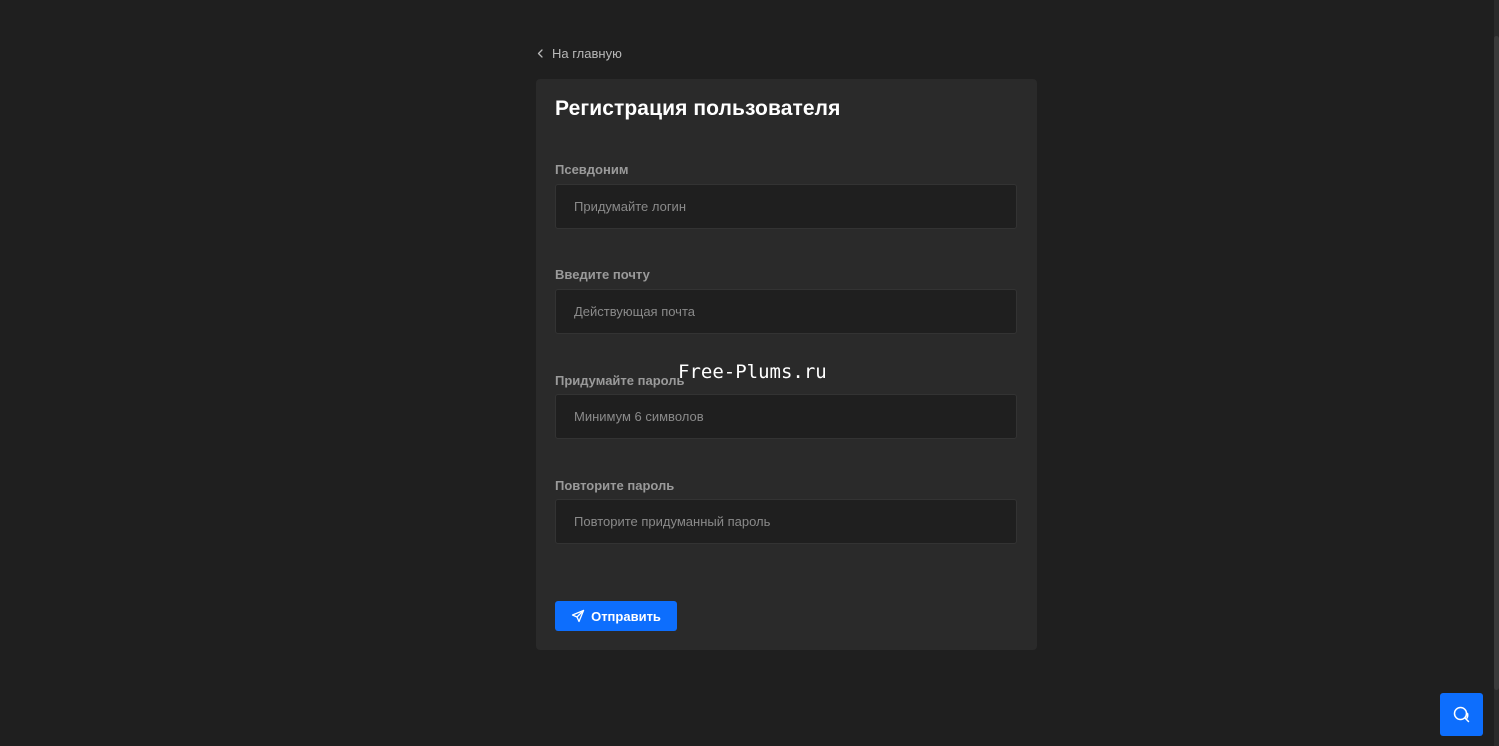 This screenshot has height=746, width=1499. I want to click on password-repeat-input, so click(786, 521).